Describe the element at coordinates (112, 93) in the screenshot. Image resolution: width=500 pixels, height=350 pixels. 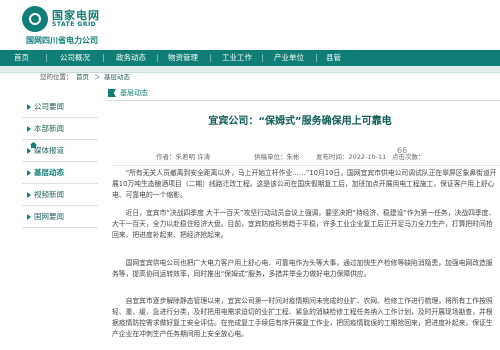
I see `flag-icon` at that location.